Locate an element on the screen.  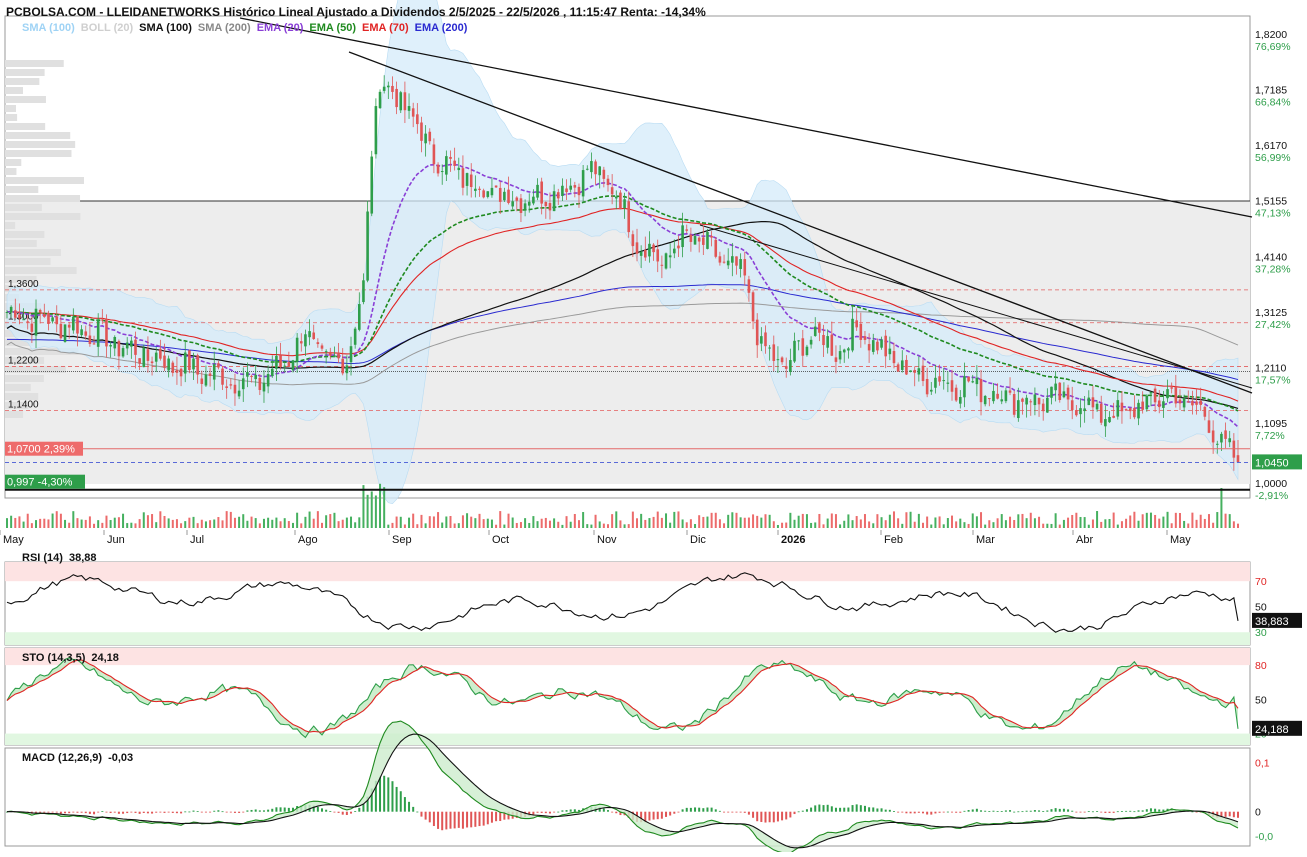
x-axis-tick: Abr is located at coordinates (1084, 540).